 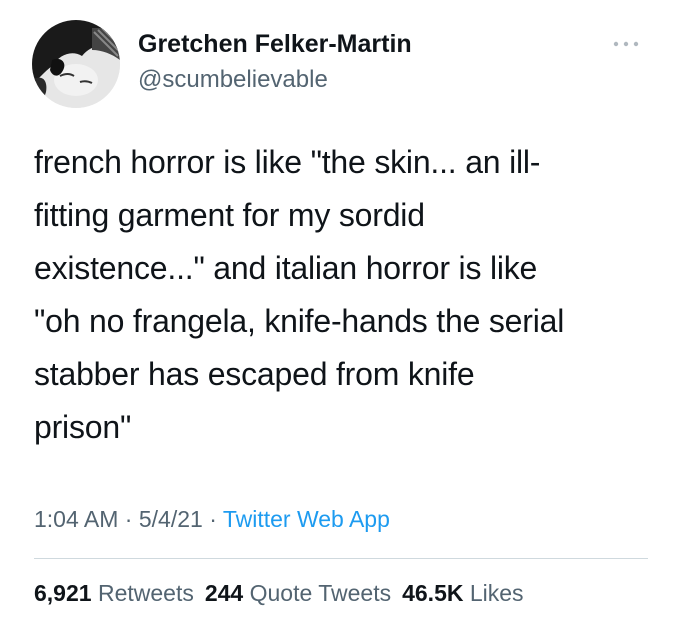 I want to click on avatar-image, so click(x=76, y=64).